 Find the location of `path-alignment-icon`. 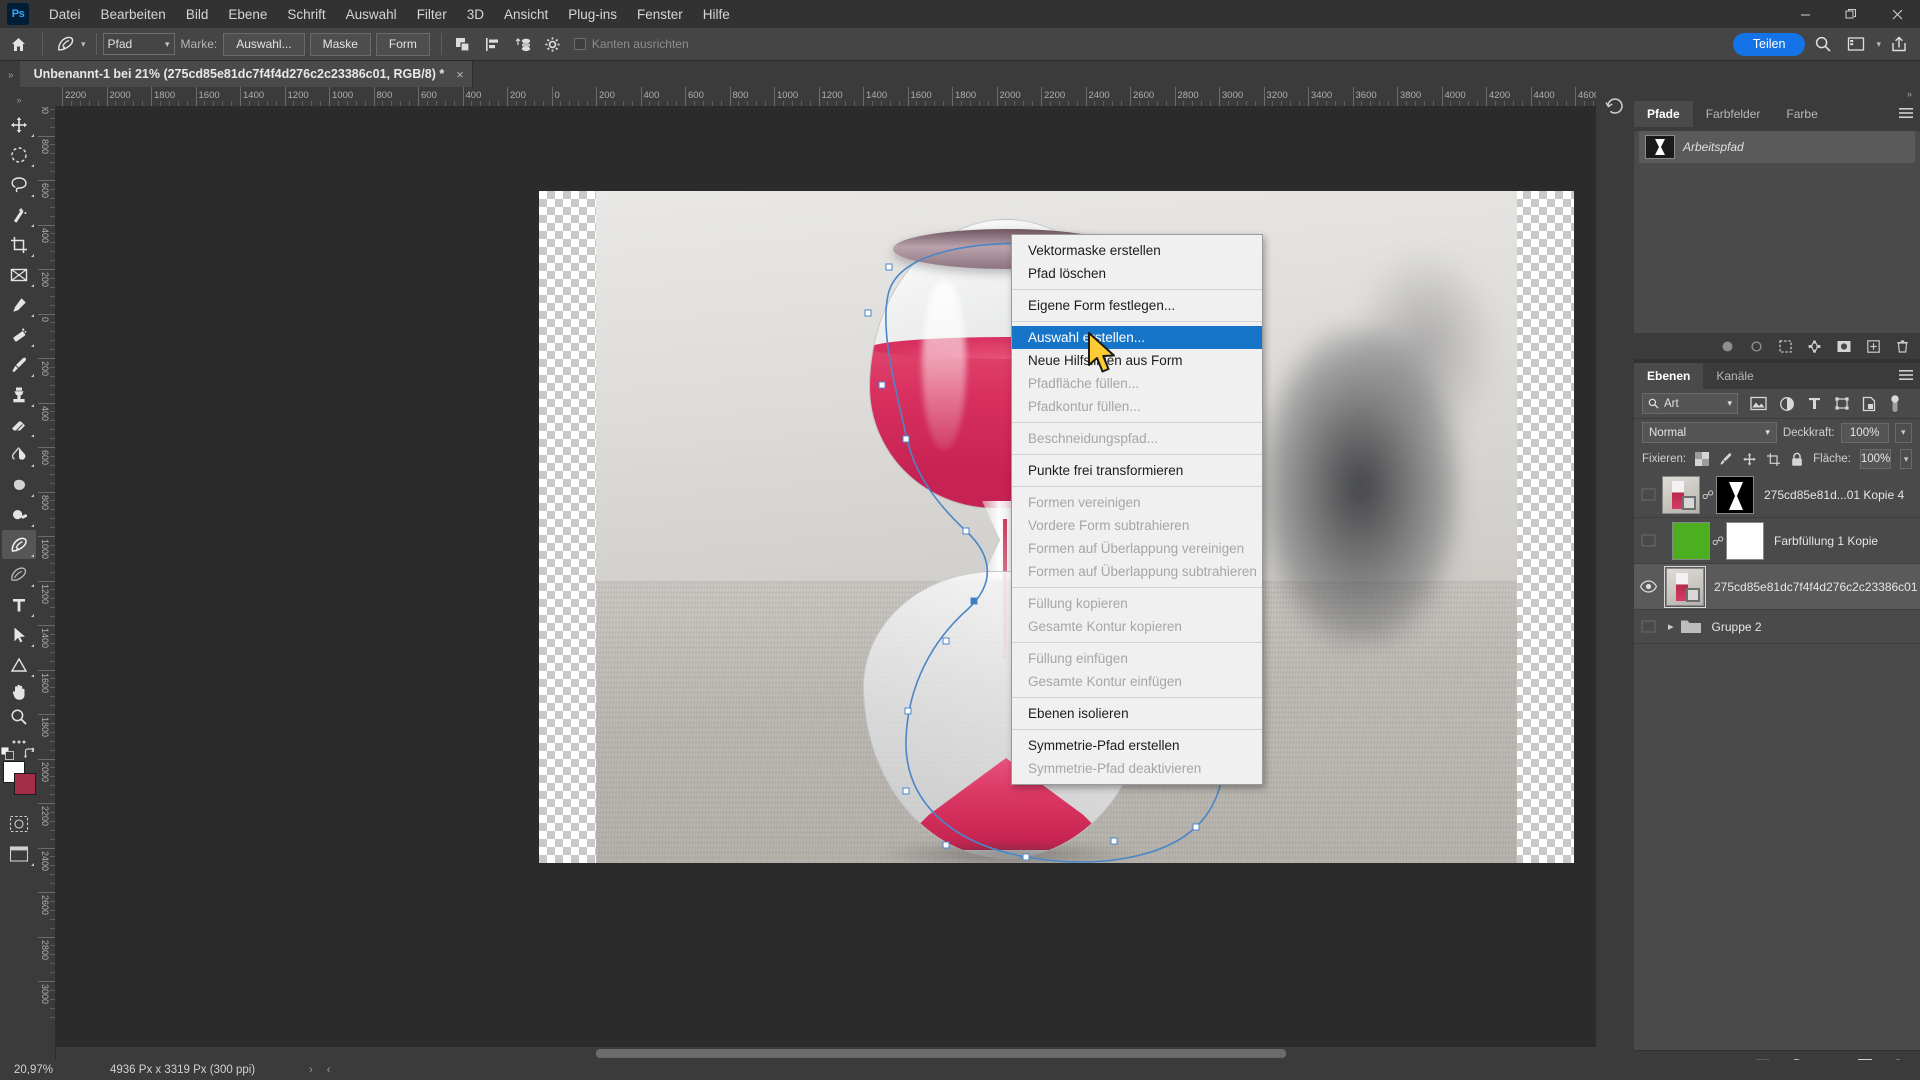

path-alignment-icon is located at coordinates (493, 44).